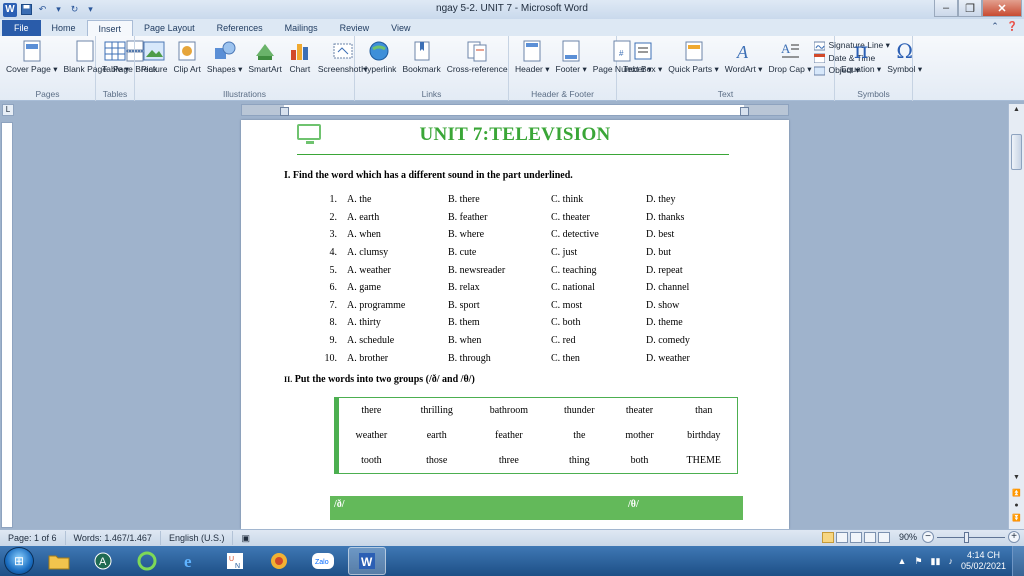 This screenshot has width=1024, height=576. I want to click on svg-text: A, so click(103, 562).